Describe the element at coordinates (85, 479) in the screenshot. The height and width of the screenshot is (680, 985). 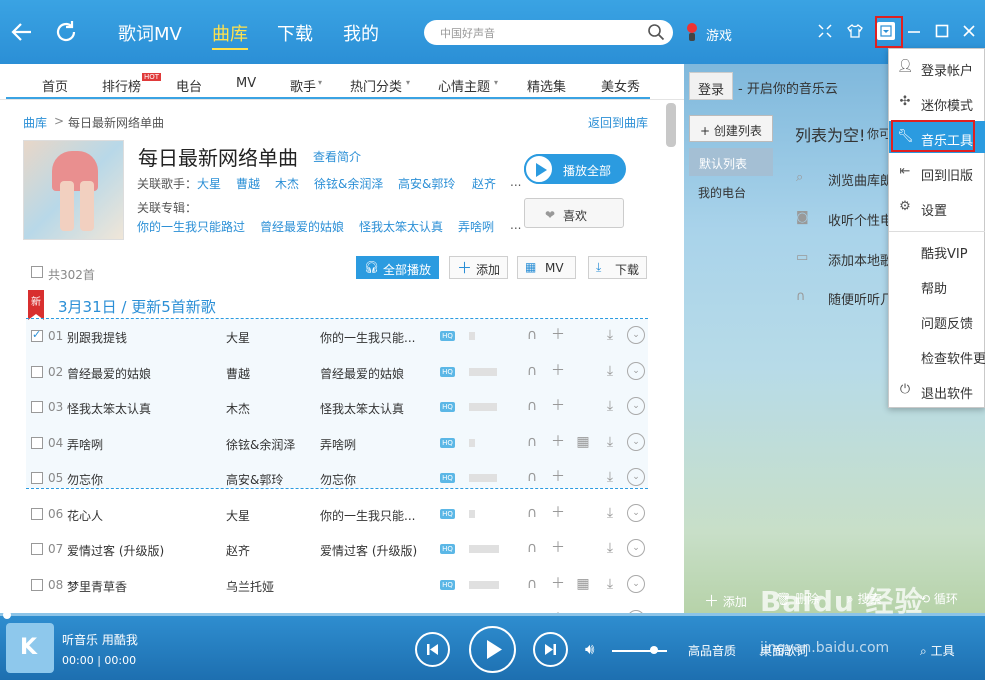
I see `song-title: 勿忘你` at that location.